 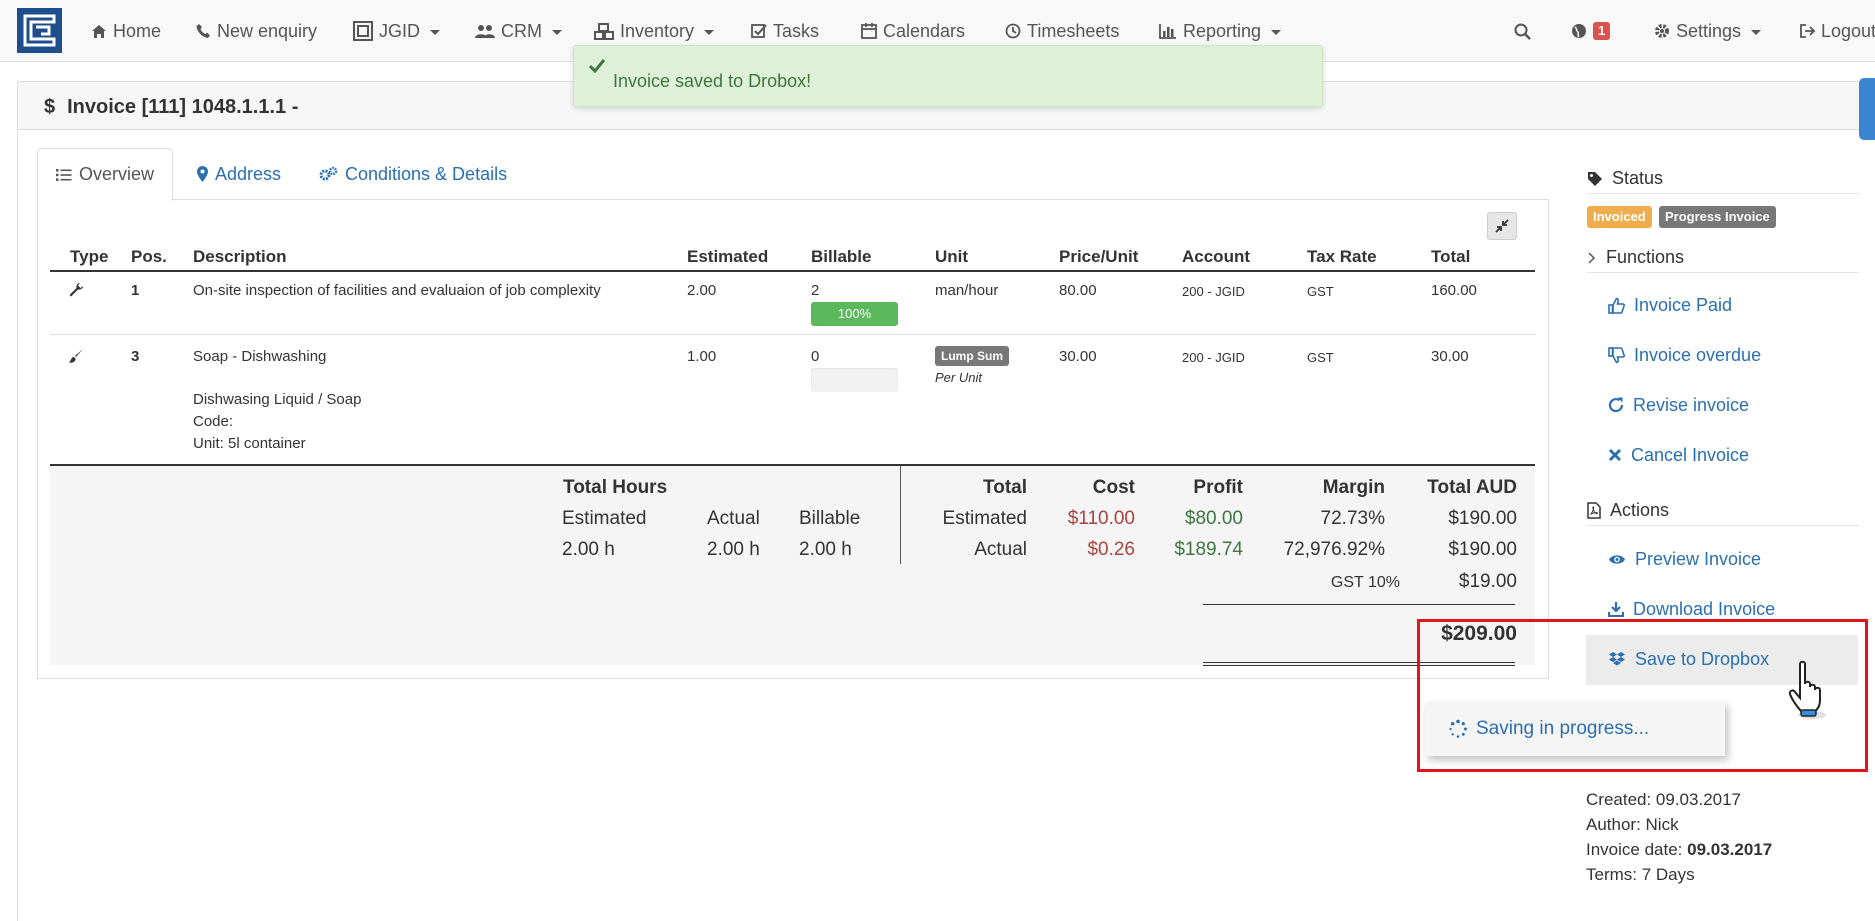 What do you see at coordinates (1592, 257) in the screenshot?
I see `chevron-right-icon` at bounding box center [1592, 257].